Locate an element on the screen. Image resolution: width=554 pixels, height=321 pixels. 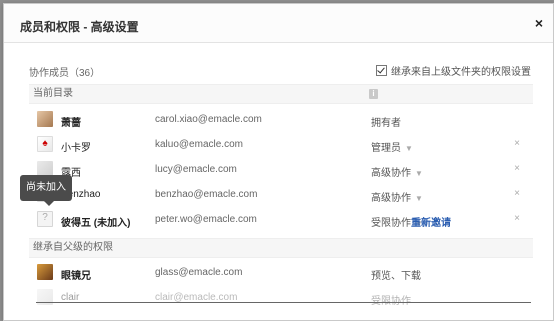
reinvite-link: 重新邀请 is located at coordinates (431, 221).